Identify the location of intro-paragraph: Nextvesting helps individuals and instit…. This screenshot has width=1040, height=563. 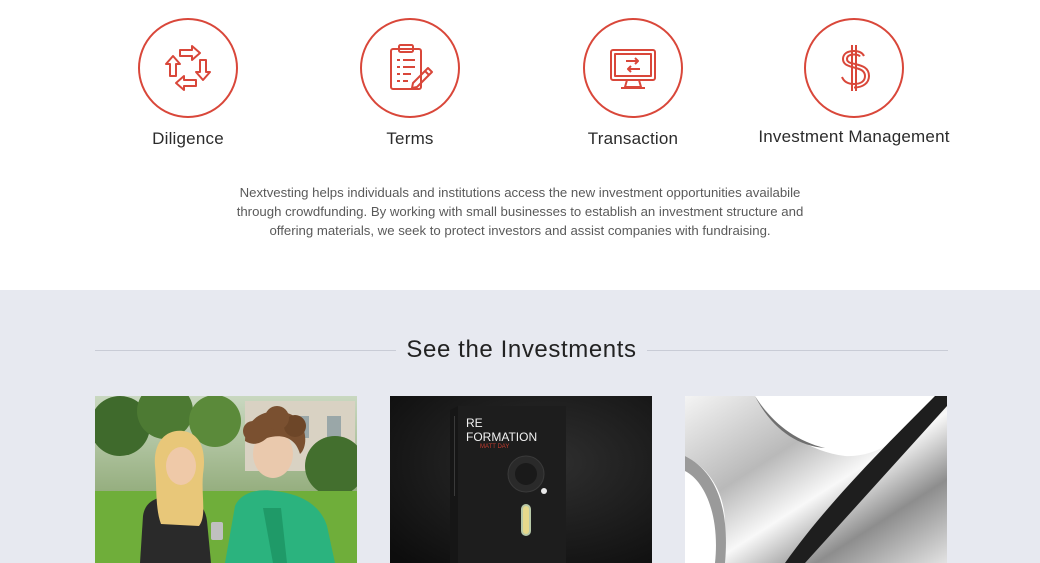
(520, 211).